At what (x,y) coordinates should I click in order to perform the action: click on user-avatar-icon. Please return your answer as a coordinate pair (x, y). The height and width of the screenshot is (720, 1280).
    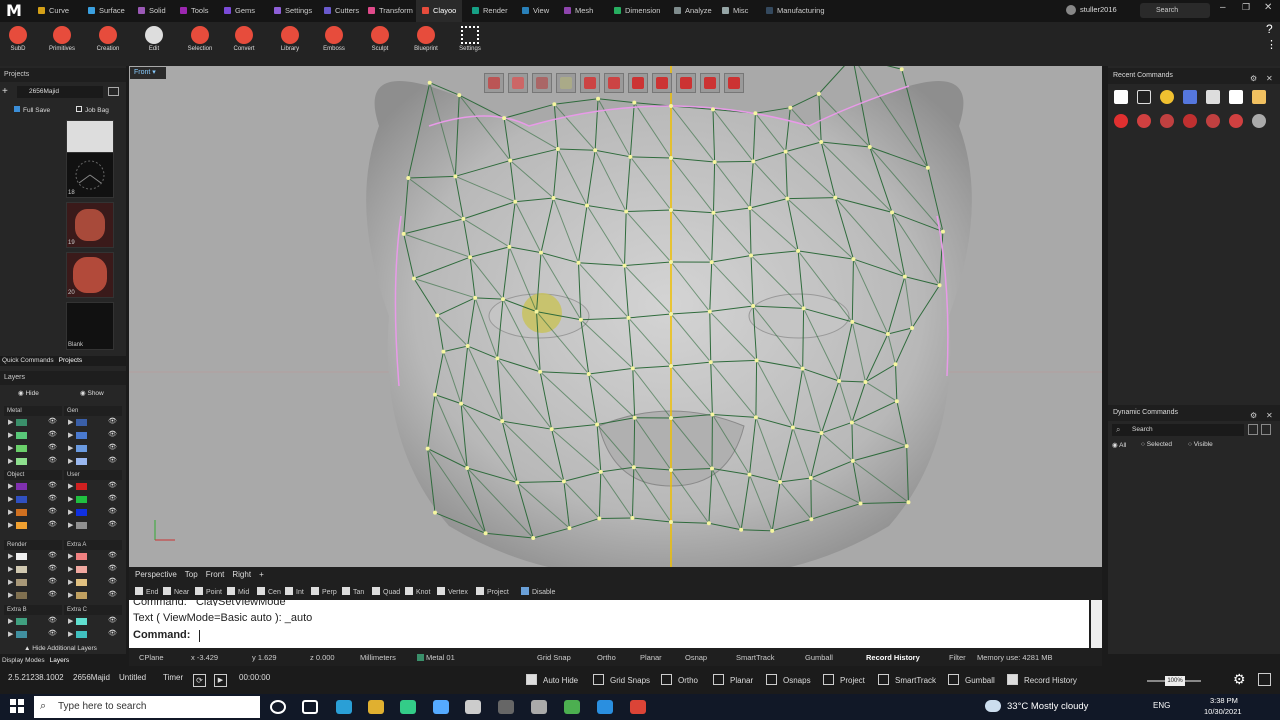
    Looking at the image, I should click on (1071, 10).